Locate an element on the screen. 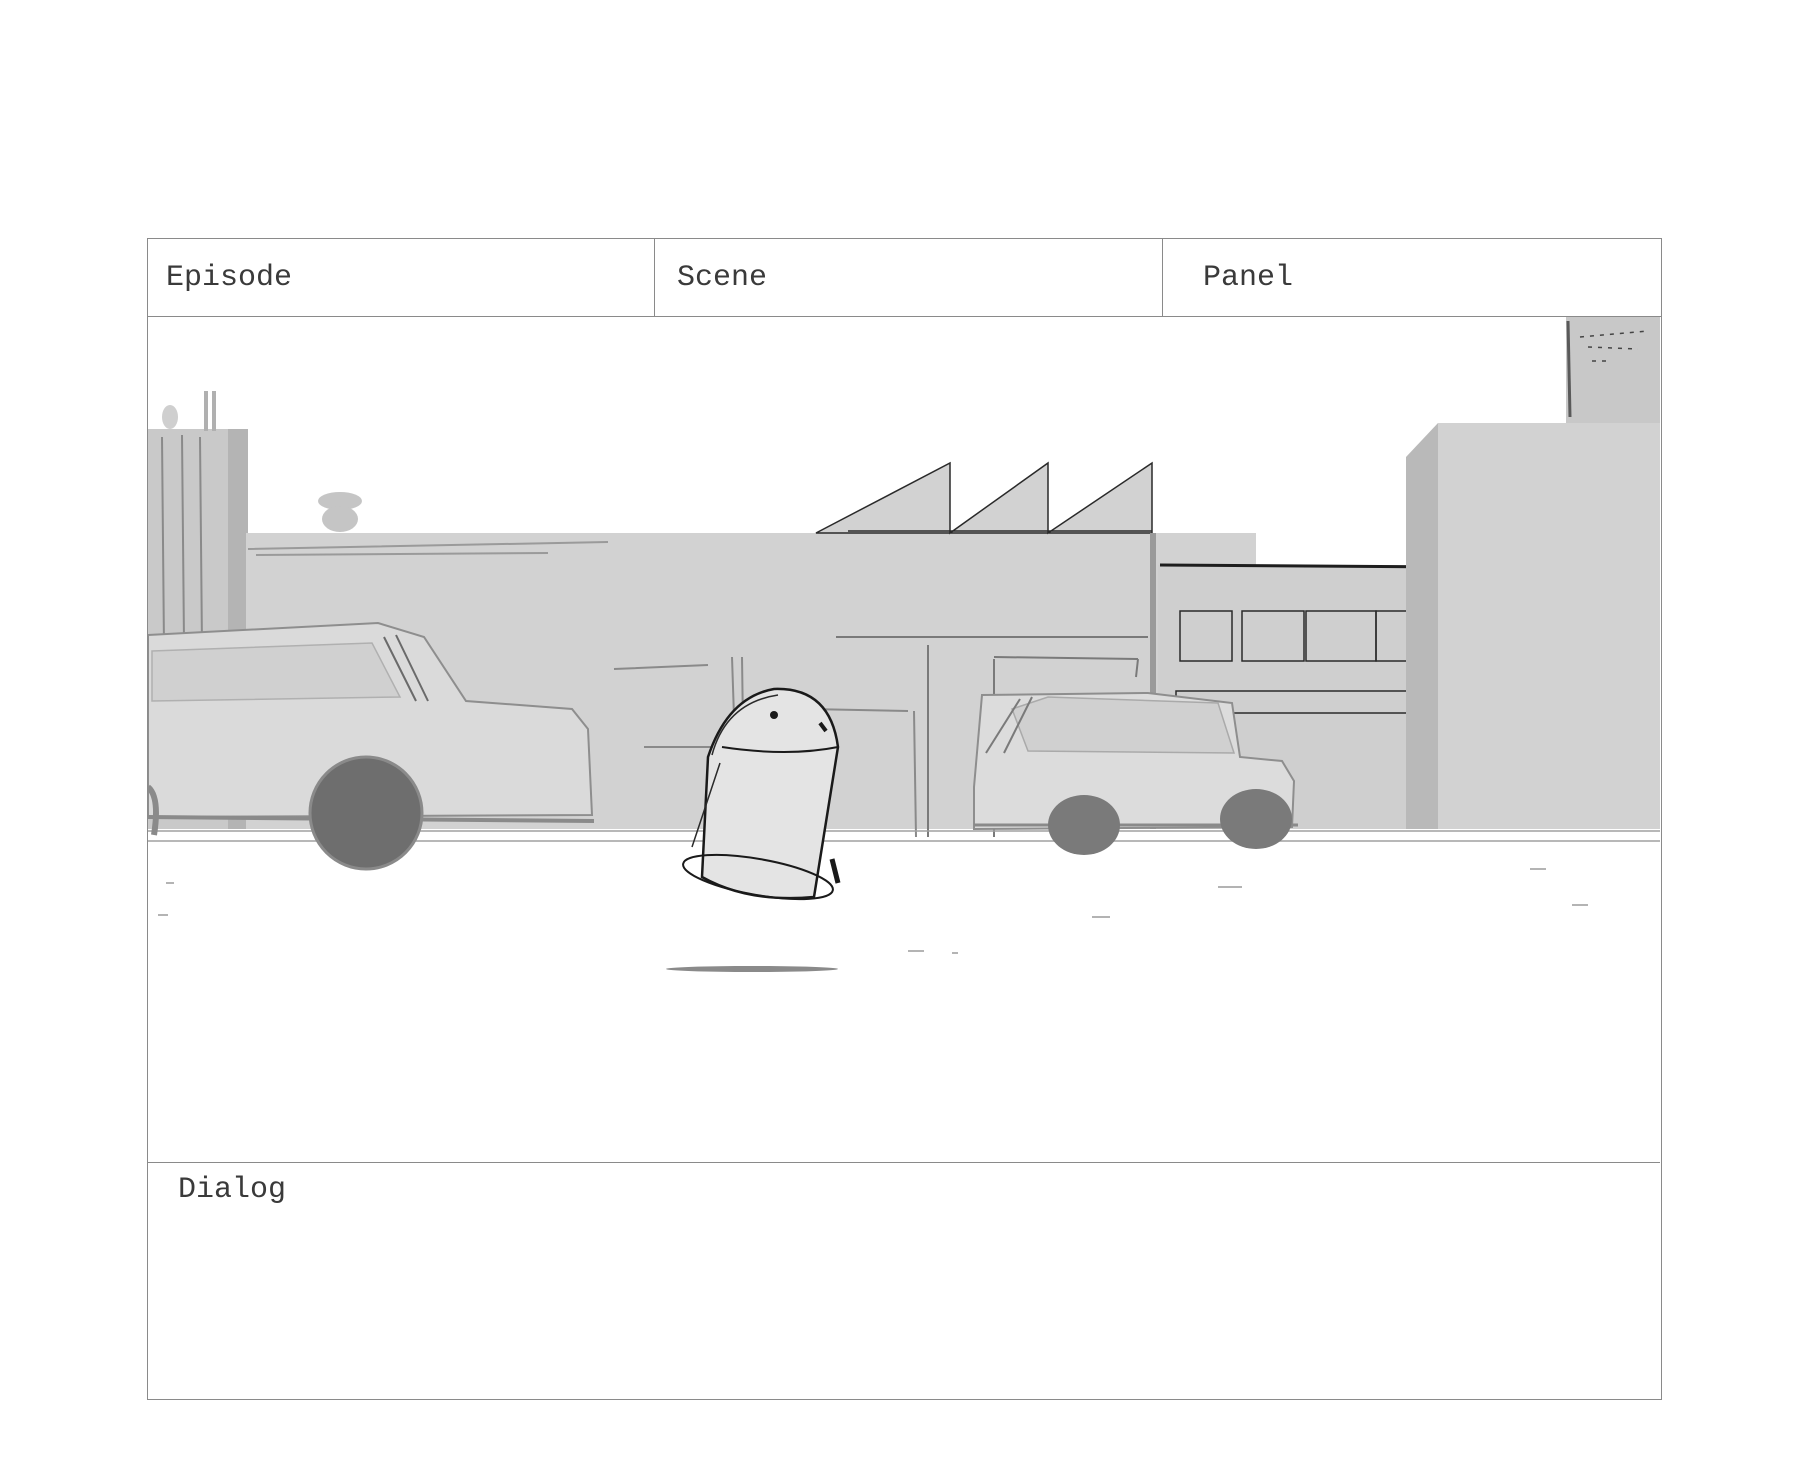 The width and height of the screenshot is (1800, 1469). storyboard-header: Episode Scene Panel is located at coordinates (904, 278).